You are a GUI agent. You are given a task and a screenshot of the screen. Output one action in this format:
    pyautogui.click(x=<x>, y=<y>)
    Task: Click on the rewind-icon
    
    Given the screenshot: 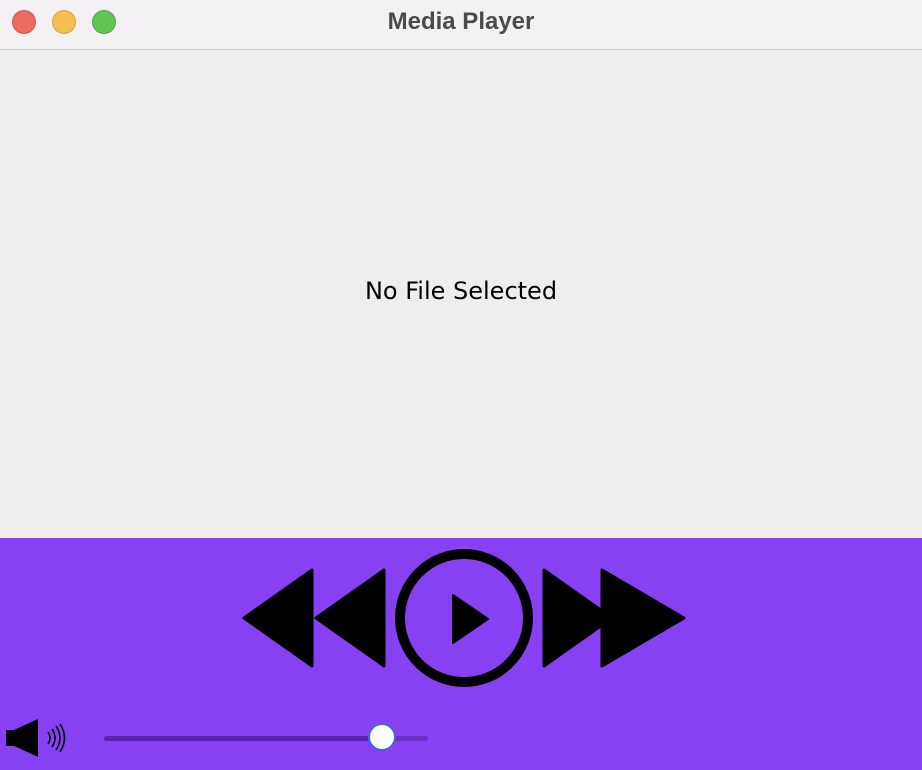 What is the action you would take?
    pyautogui.click(x=314, y=618)
    